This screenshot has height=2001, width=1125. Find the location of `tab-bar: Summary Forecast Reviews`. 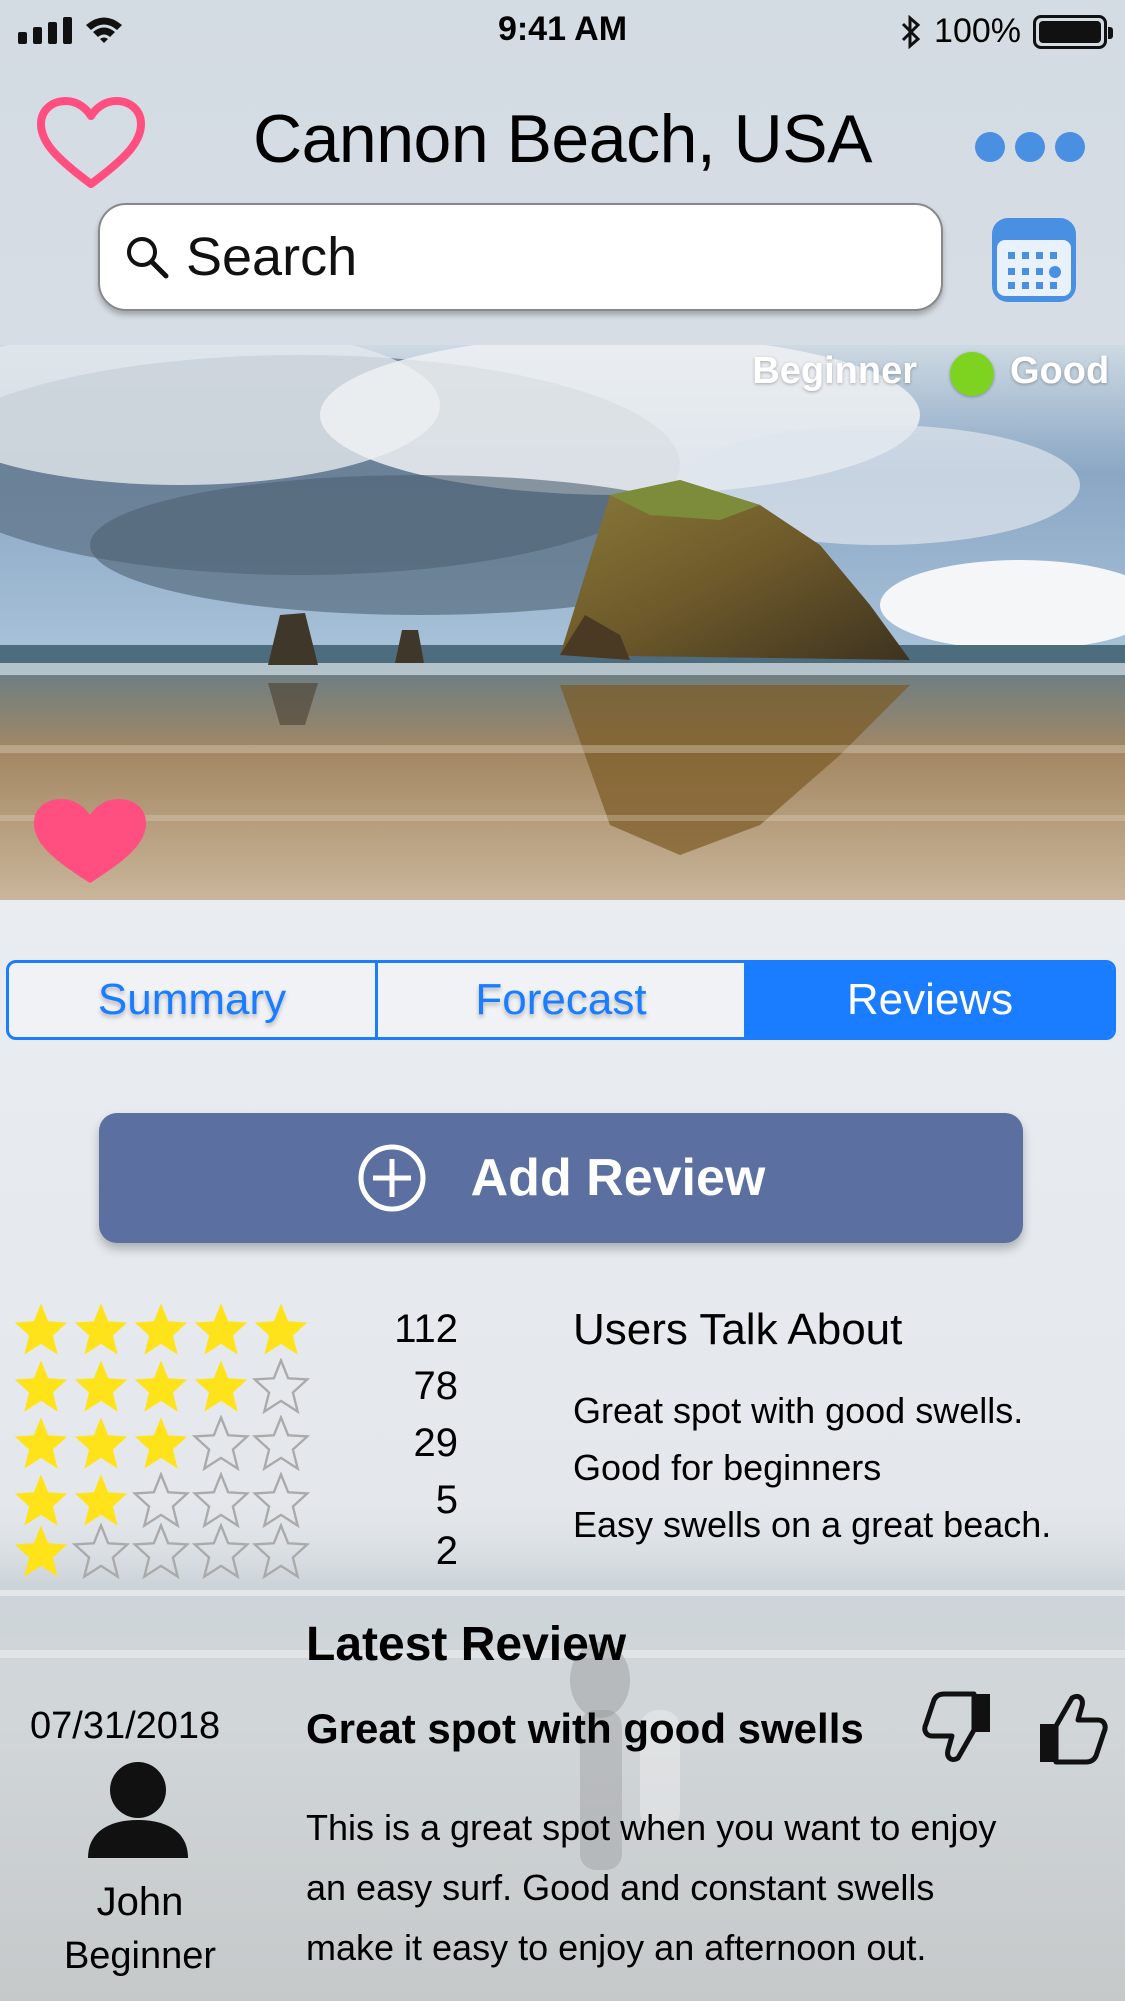

tab-bar: Summary Forecast Reviews is located at coordinates (561, 1000).